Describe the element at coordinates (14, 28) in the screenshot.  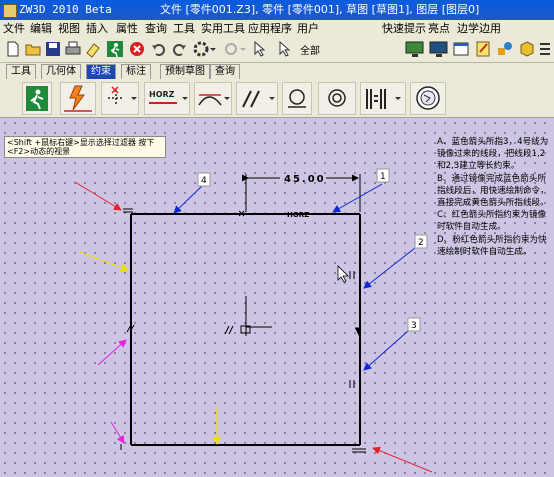
I see `menu-file: 文件` at that location.